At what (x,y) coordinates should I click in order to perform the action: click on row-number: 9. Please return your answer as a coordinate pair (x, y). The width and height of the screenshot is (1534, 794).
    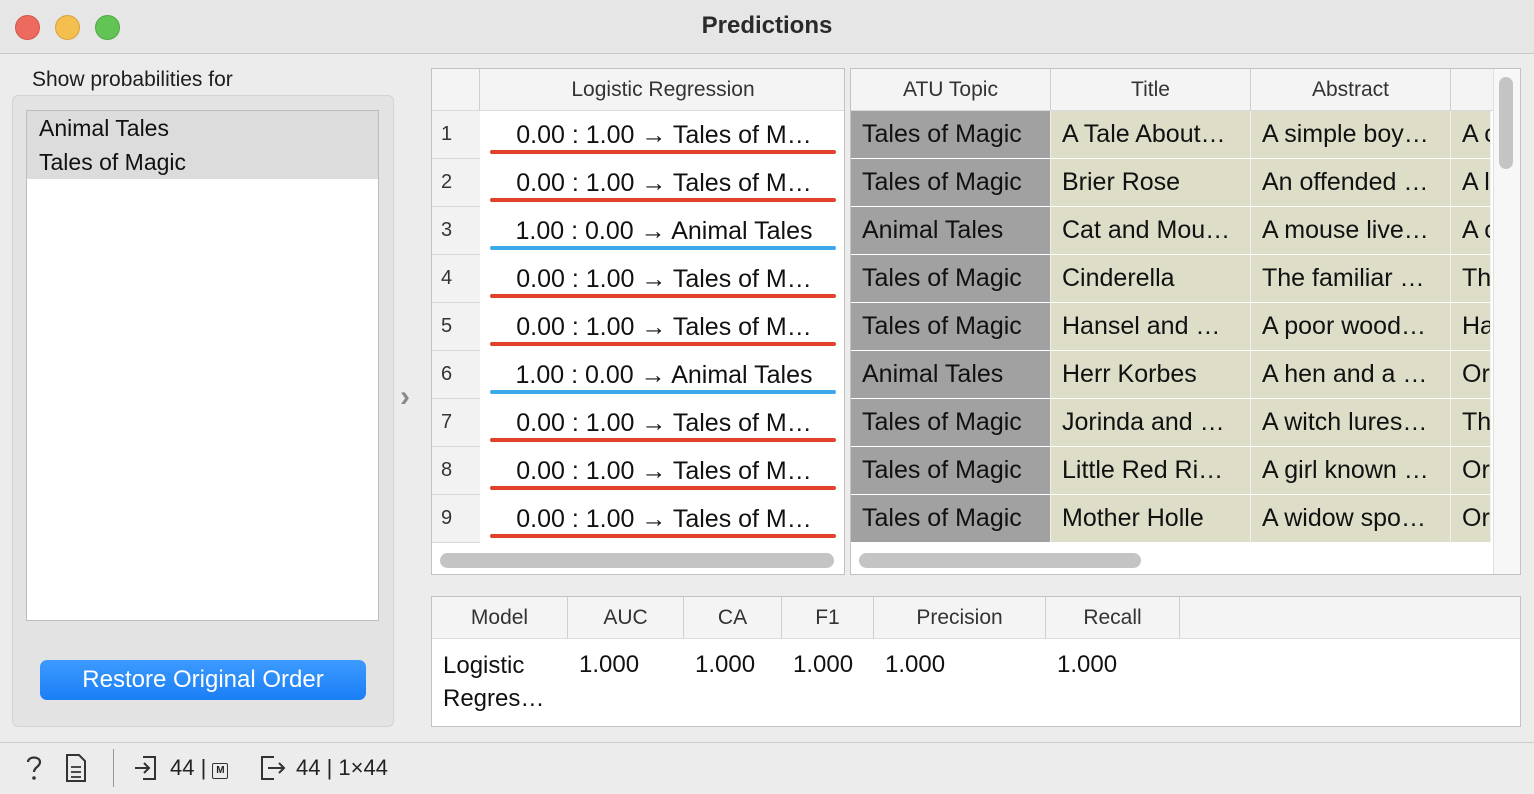
    Looking at the image, I should click on (456, 519).